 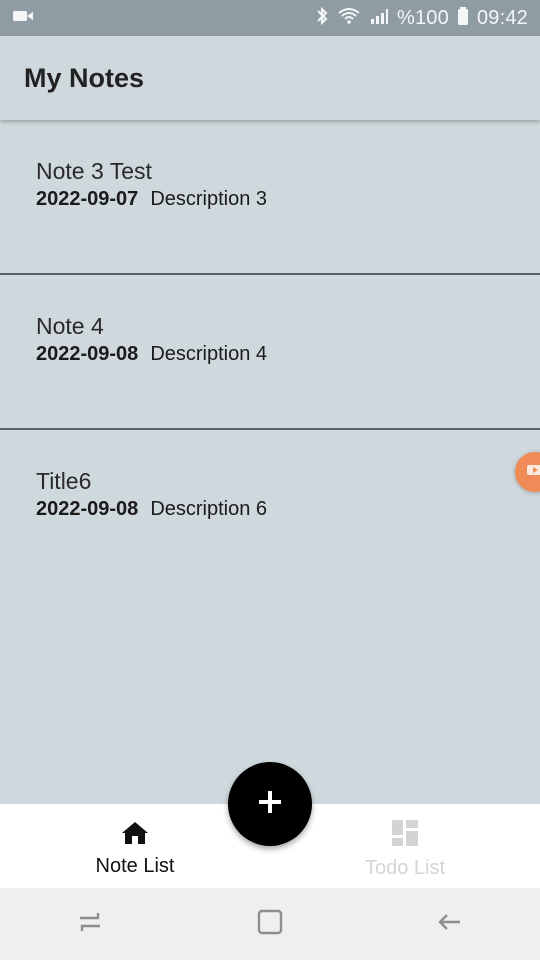 I want to click on note-title: Title6, so click(x=64, y=481).